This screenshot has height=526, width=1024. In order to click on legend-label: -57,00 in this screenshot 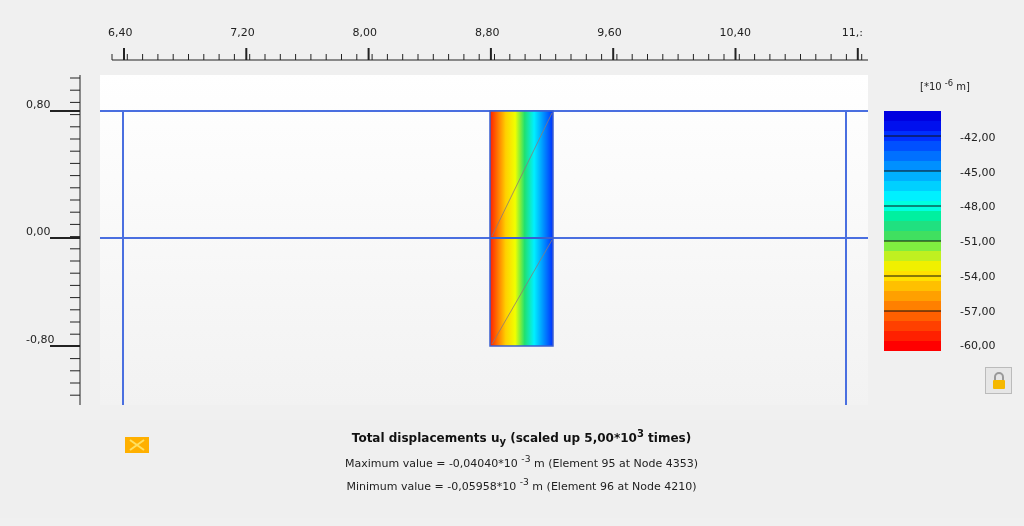, I will do `click(978, 311)`.